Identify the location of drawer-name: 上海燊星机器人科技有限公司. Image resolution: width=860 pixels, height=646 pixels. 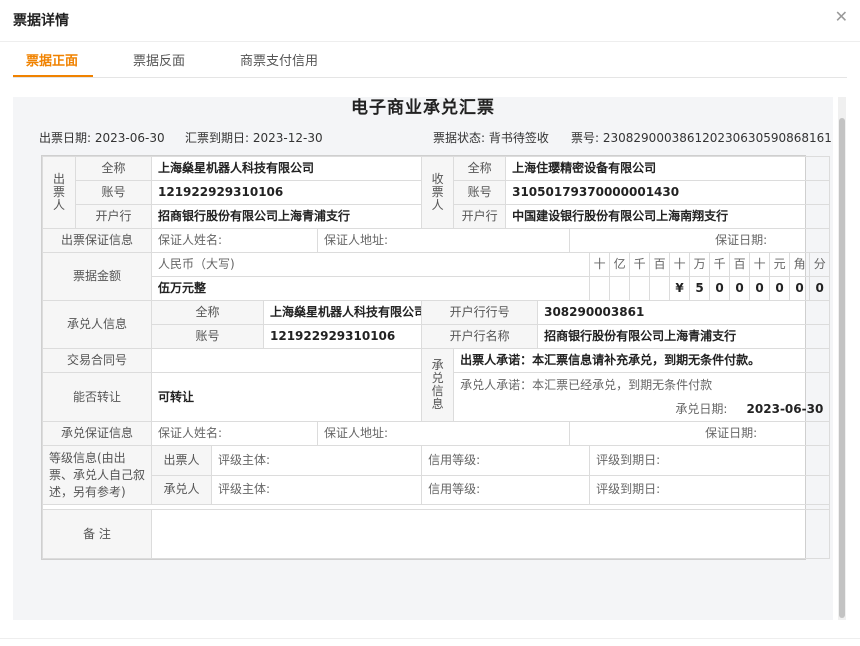
(286, 168).